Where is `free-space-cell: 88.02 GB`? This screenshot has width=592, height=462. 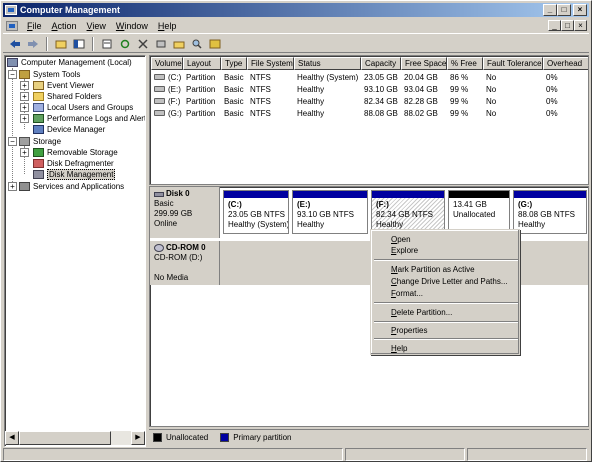
free-space-cell: 88.02 GB is located at coordinates (421, 113).